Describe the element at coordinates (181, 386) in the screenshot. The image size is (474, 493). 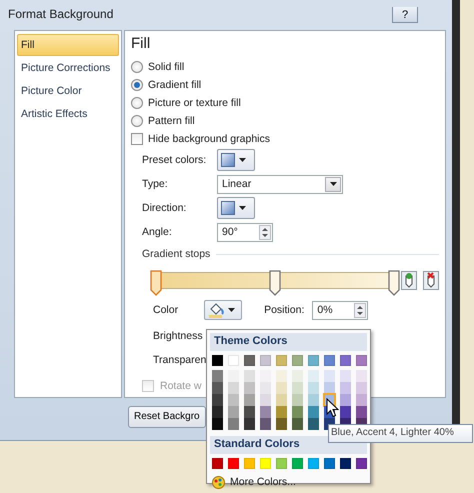
I see `checkbox-label: Rotate w` at that location.